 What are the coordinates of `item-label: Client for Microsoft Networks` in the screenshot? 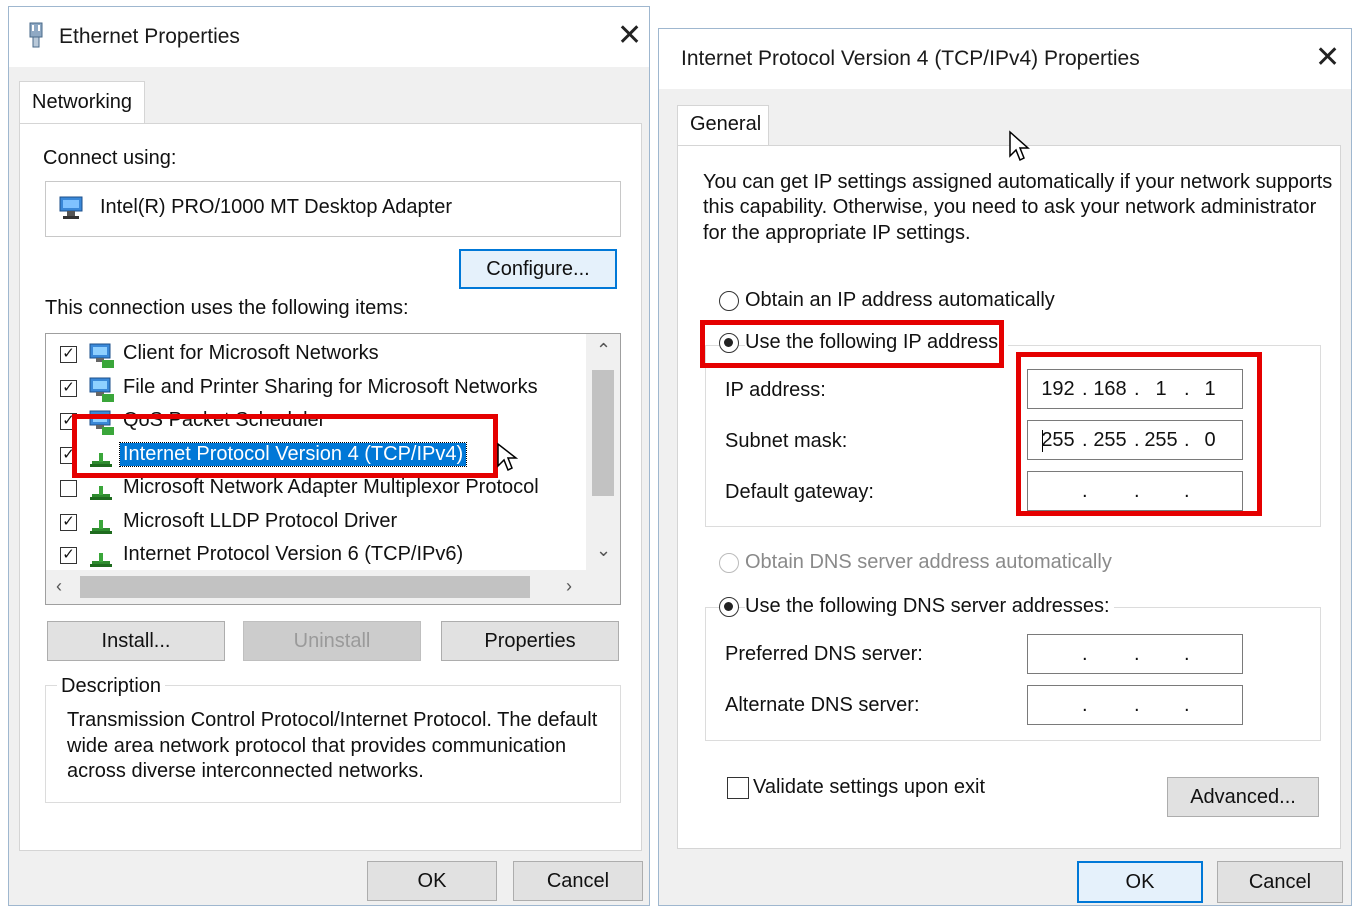 It's located at (251, 353).